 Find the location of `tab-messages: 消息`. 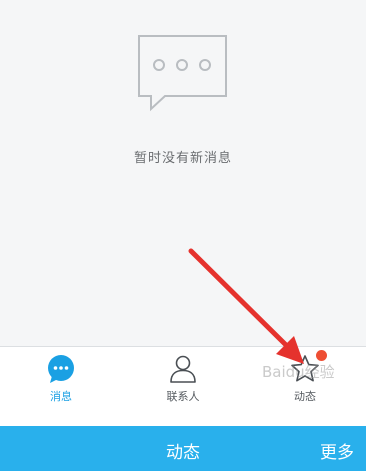

tab-messages: 消息 is located at coordinates (61, 376).